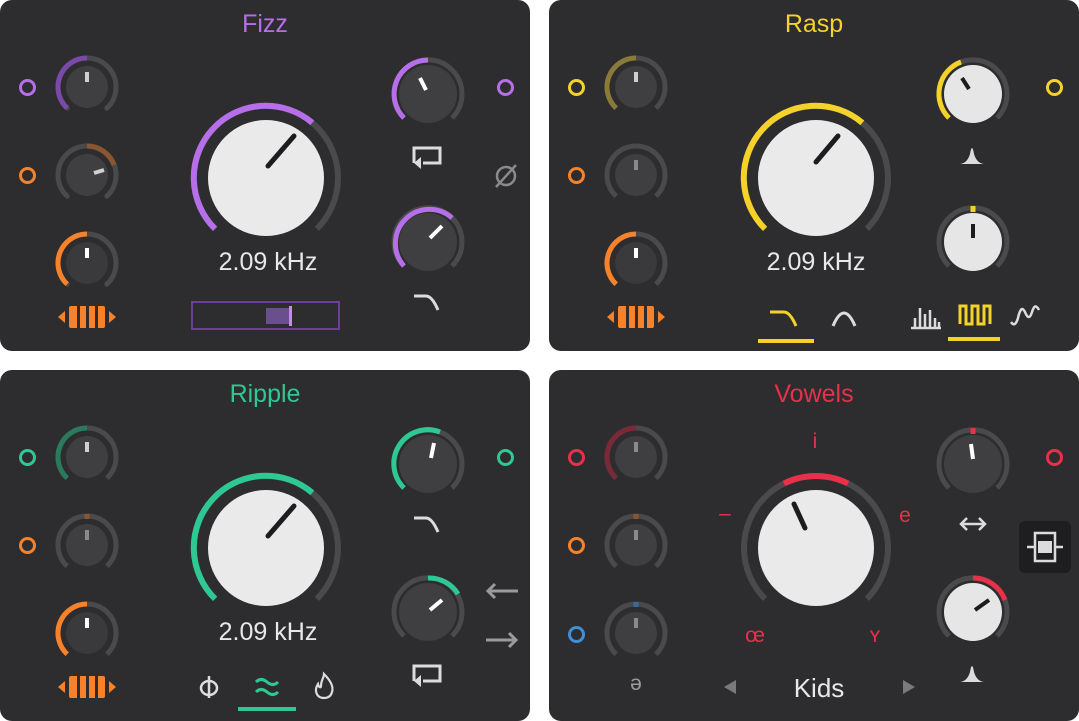  What do you see at coordinates (268, 632) in the screenshot?
I see `ripple-frequency-readout: 2.09 kHz` at bounding box center [268, 632].